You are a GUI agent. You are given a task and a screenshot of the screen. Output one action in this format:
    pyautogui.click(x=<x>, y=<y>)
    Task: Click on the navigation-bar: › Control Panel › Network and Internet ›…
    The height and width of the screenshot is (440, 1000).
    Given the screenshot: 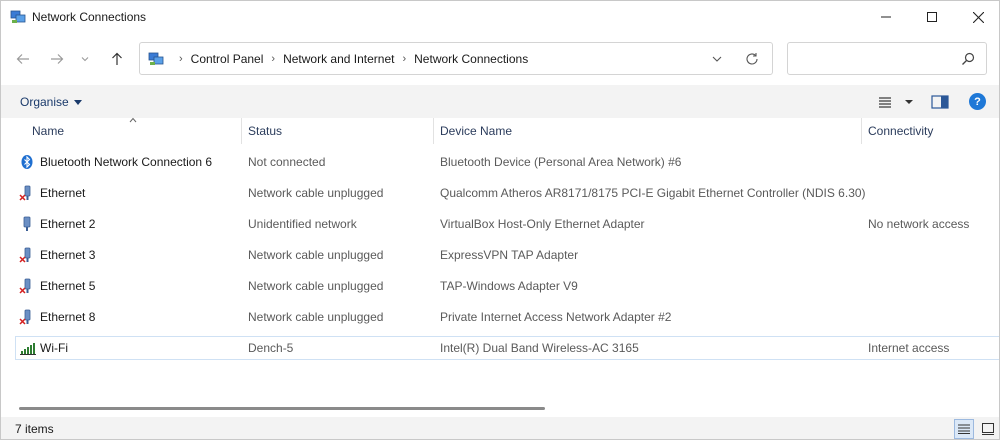 What is the action you would take?
    pyautogui.click(x=500, y=59)
    